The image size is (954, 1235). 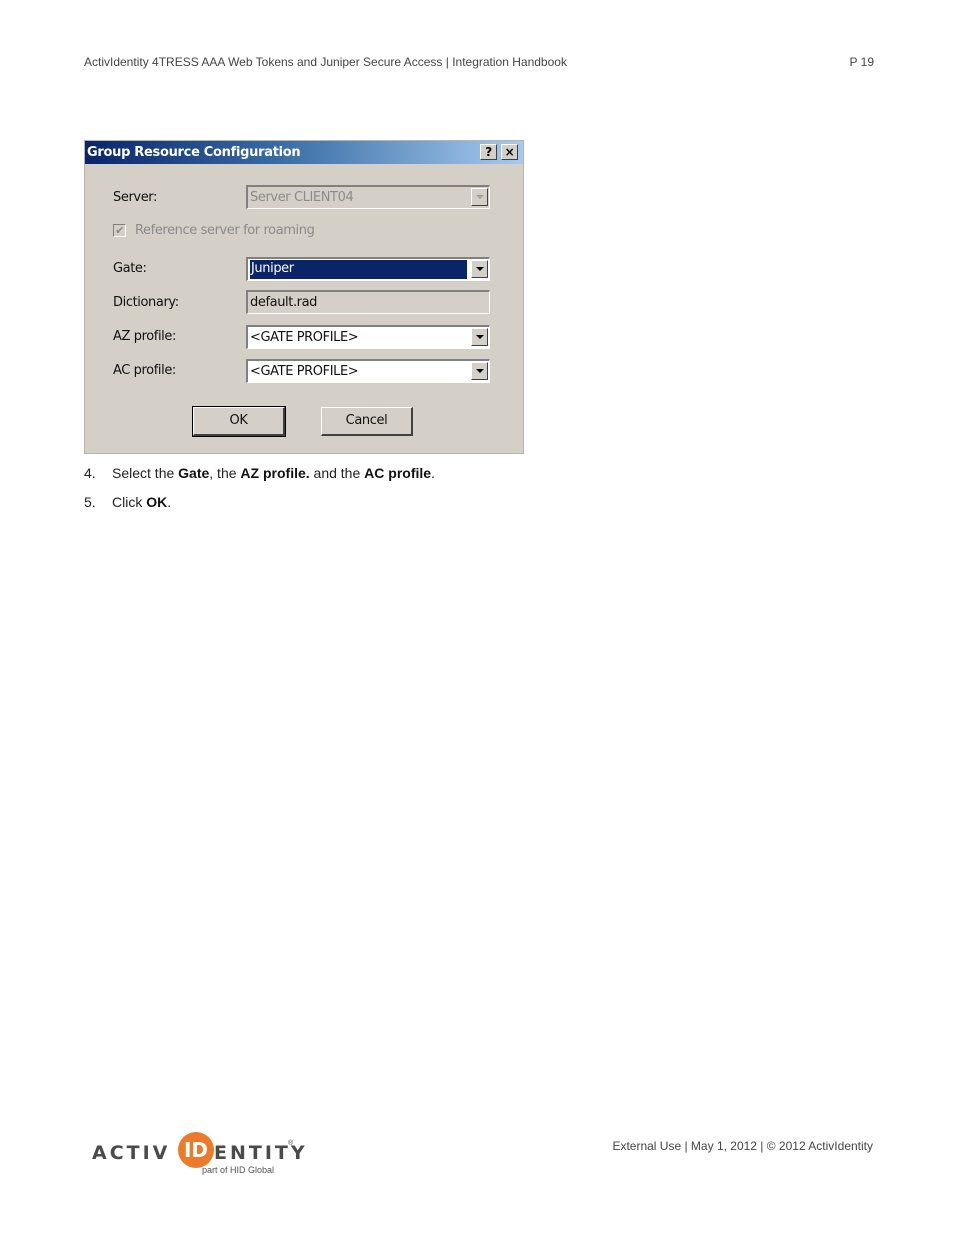 I want to click on dialog-titlebar: Group Resource Configuration ? ×, so click(x=304, y=152).